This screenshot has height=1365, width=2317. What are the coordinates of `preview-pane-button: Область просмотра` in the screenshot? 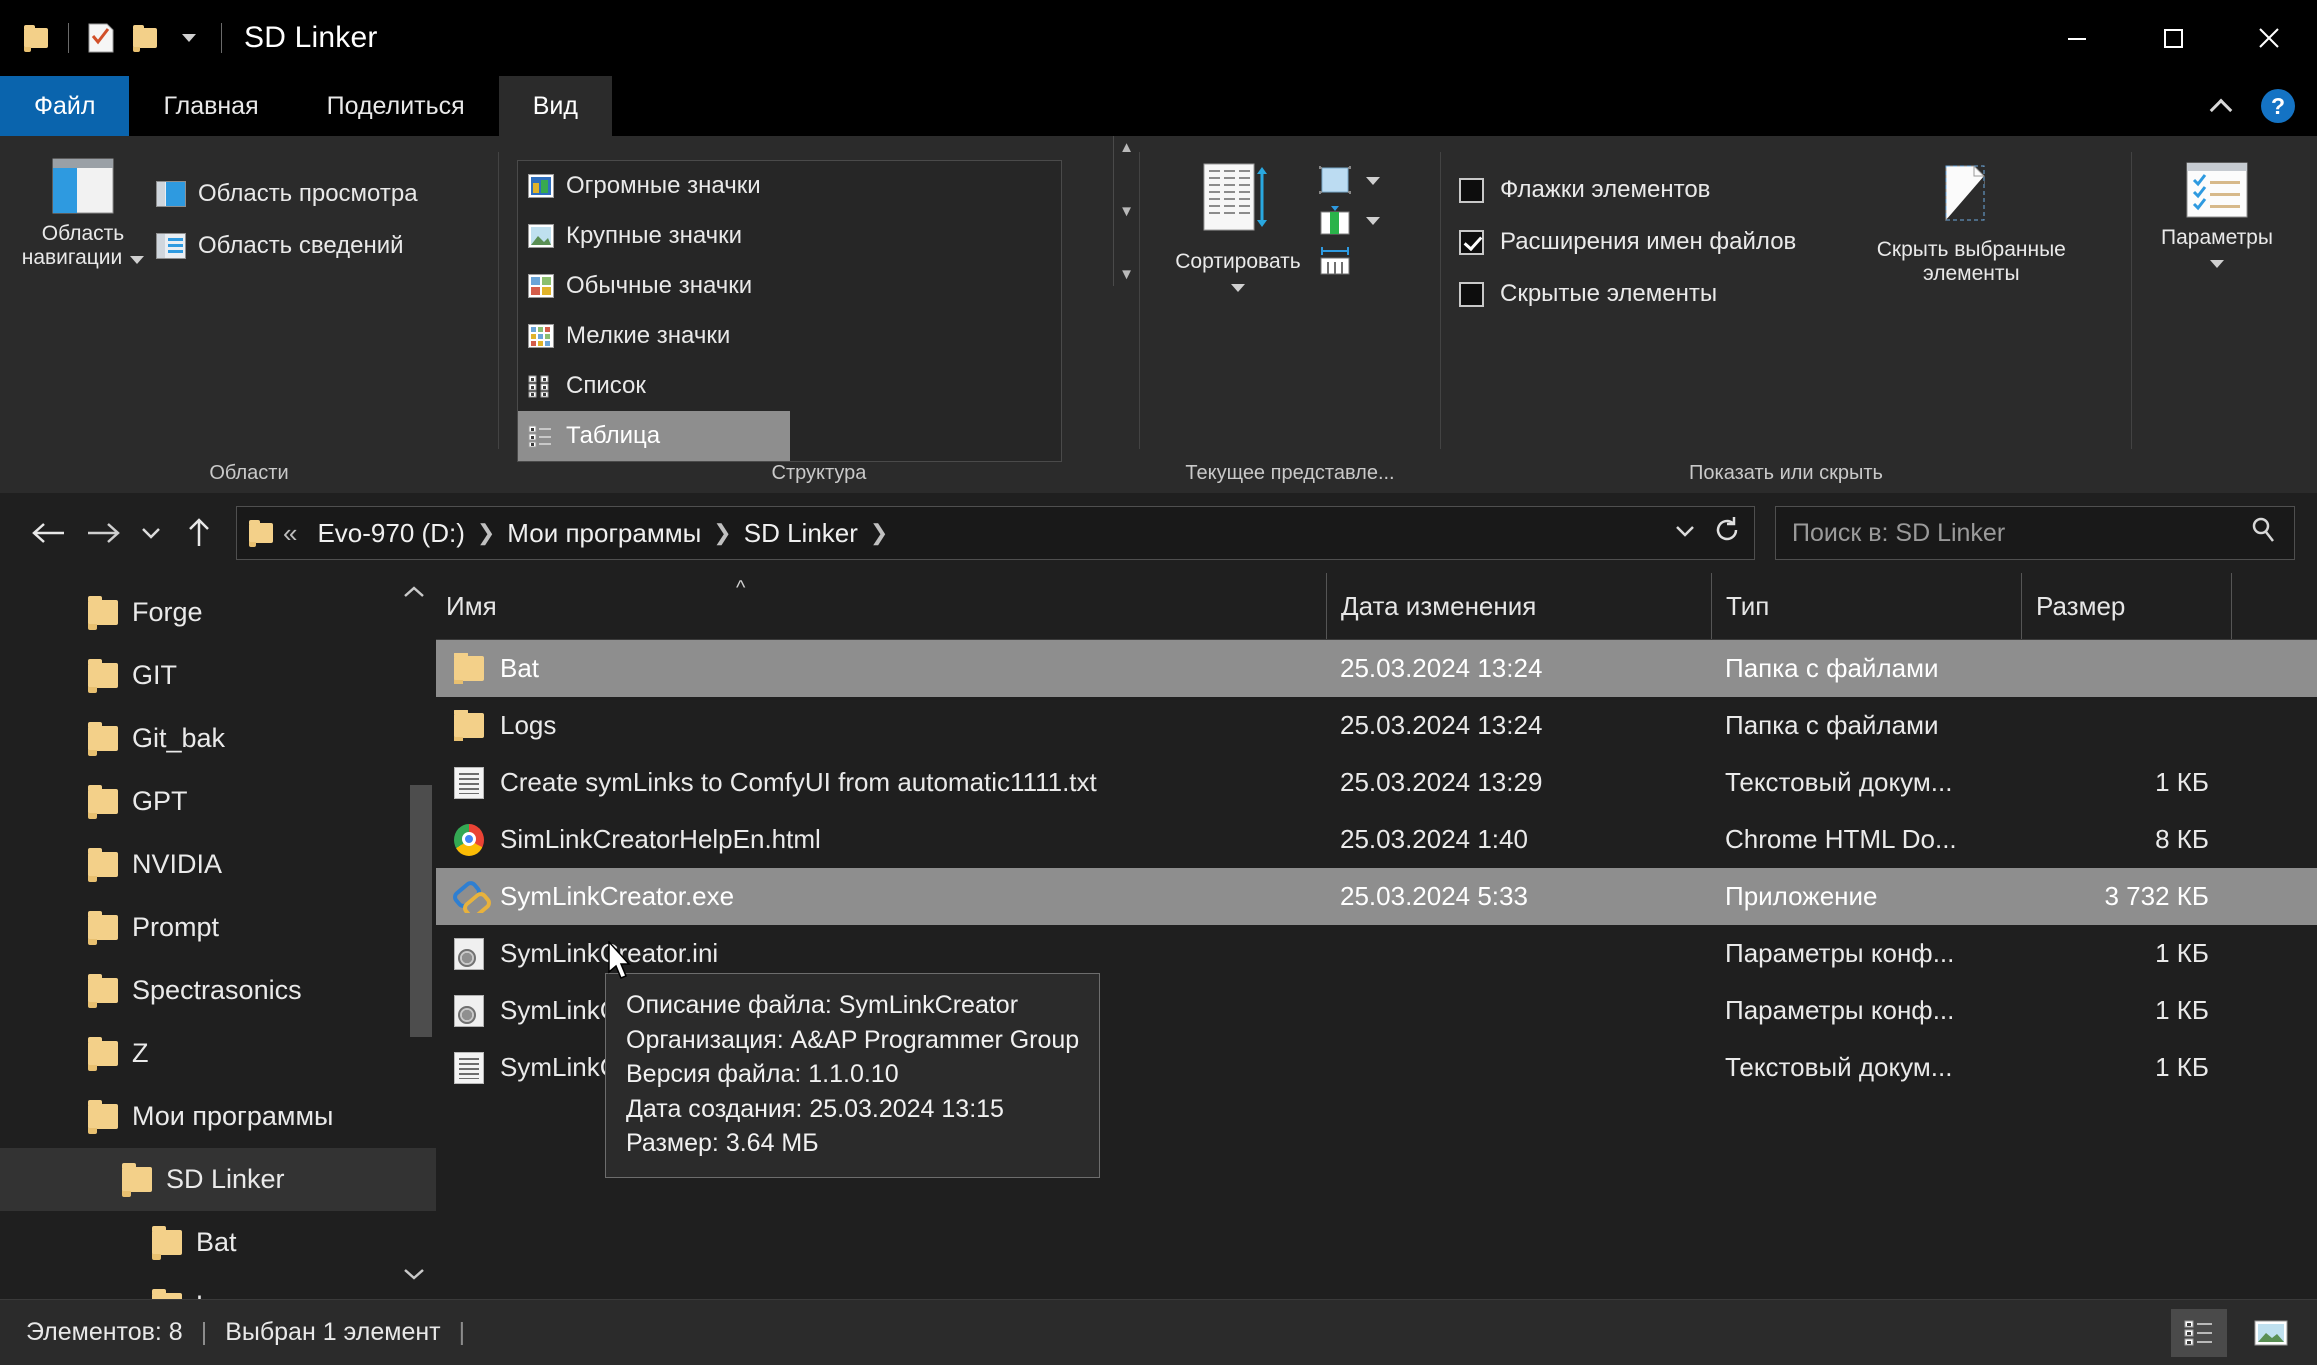 It's located at (287, 194).